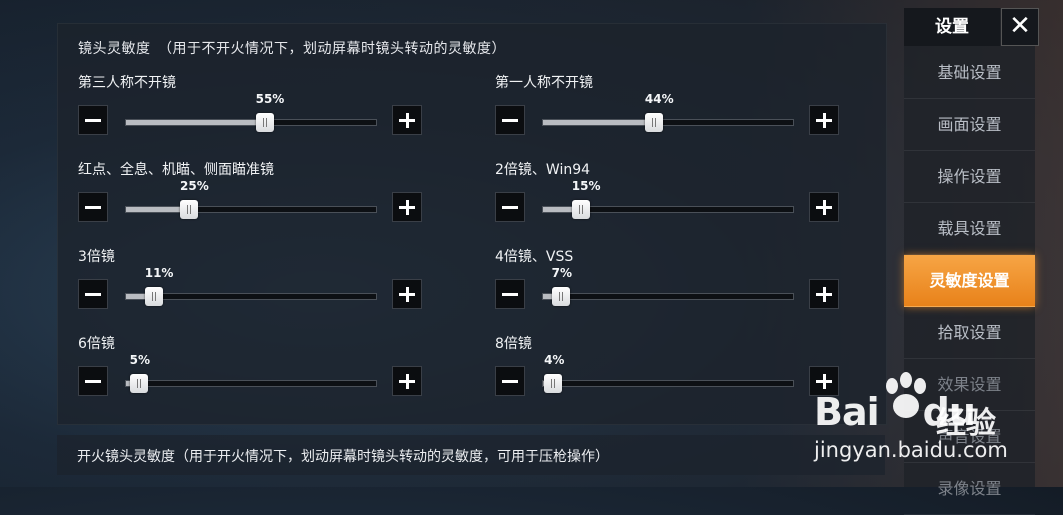  I want to click on sensitivity-label: 2倍镜、Win94, so click(543, 170).